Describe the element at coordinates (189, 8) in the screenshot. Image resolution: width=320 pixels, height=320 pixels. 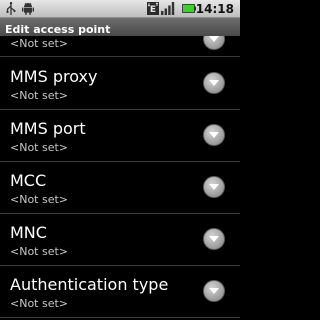
I see `battery-icon` at that location.